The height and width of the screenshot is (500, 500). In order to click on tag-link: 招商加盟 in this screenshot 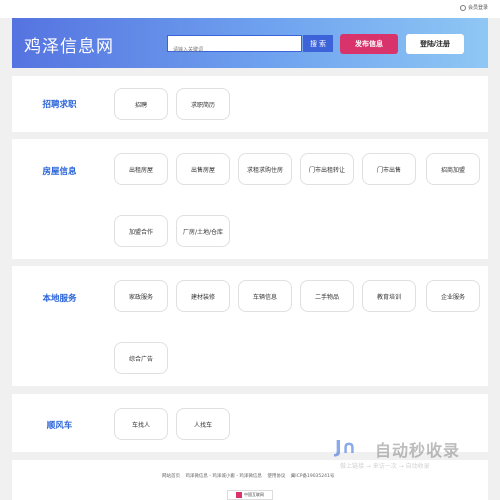, I will do `click(453, 169)`.